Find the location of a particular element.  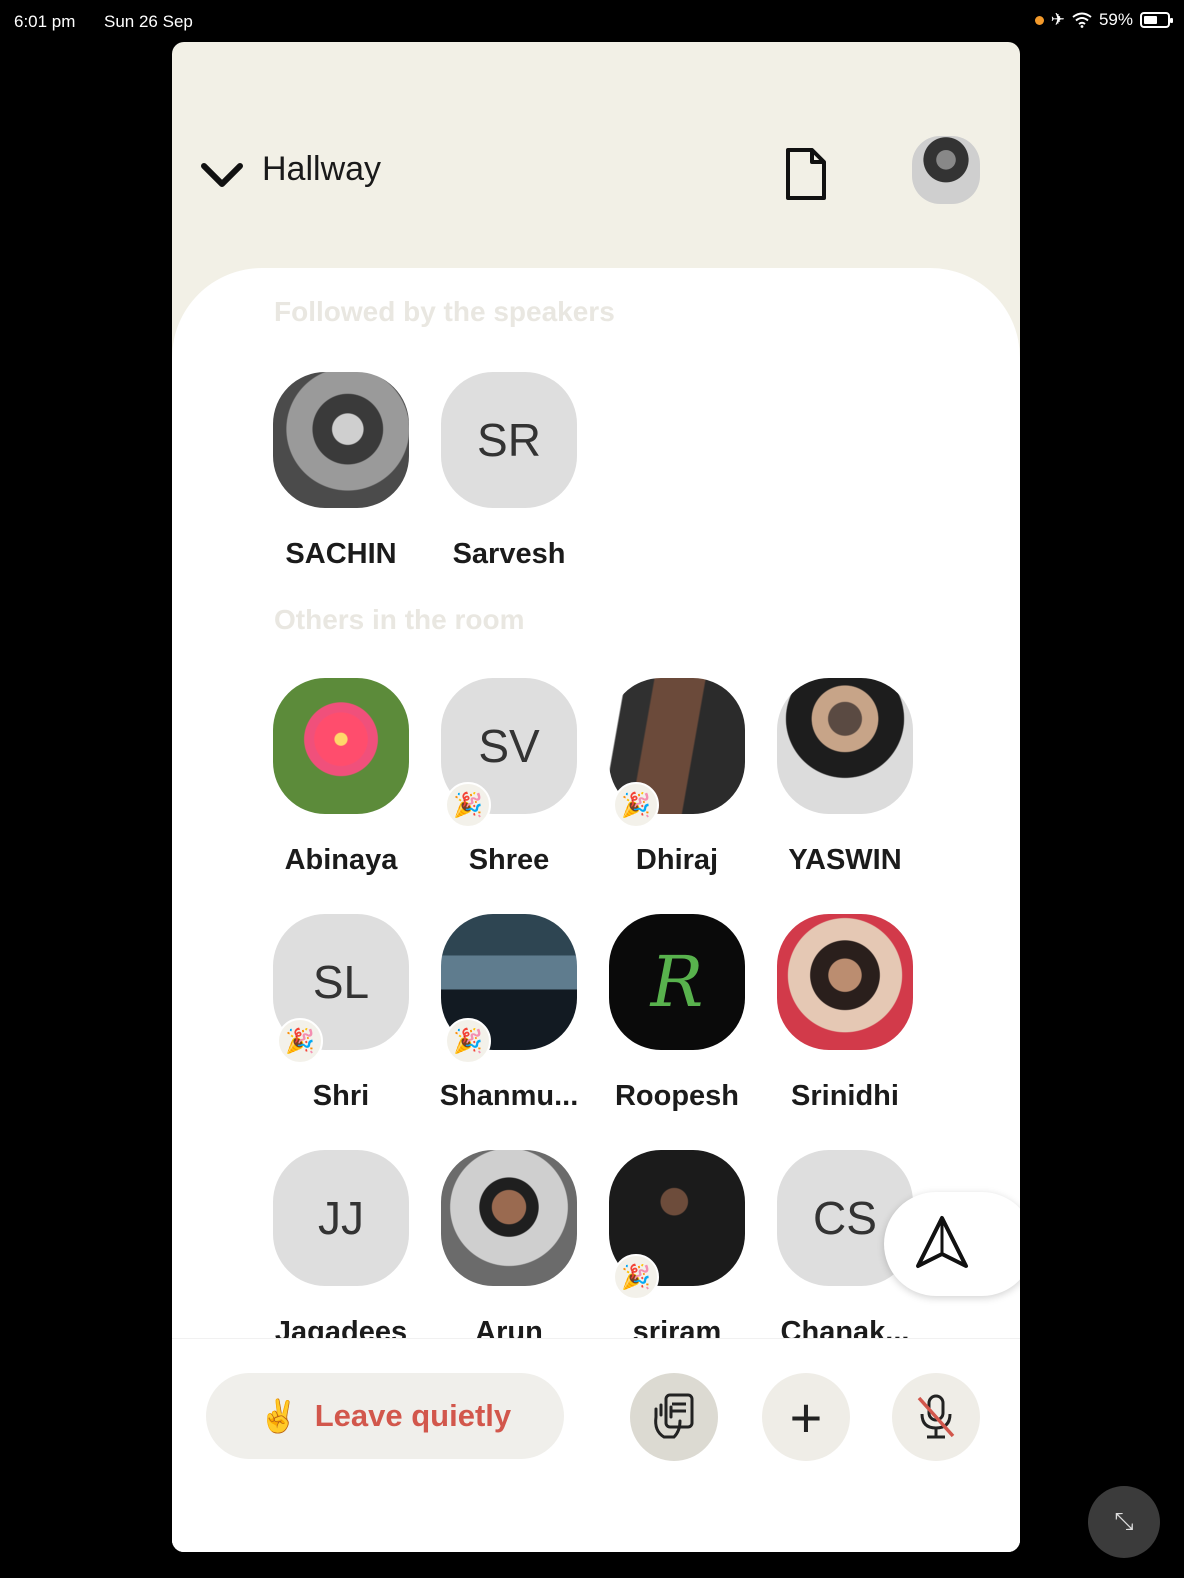

person-name: SACHIN is located at coordinates (341, 554).